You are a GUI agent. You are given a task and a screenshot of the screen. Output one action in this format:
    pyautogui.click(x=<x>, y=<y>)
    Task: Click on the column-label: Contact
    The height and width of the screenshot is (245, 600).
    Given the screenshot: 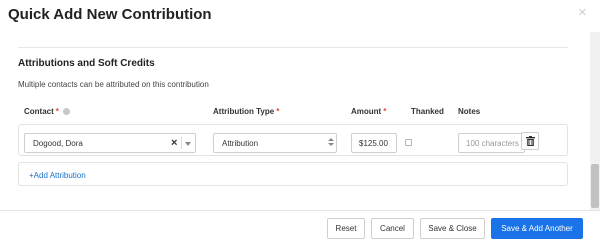 What is the action you would take?
    pyautogui.click(x=39, y=111)
    